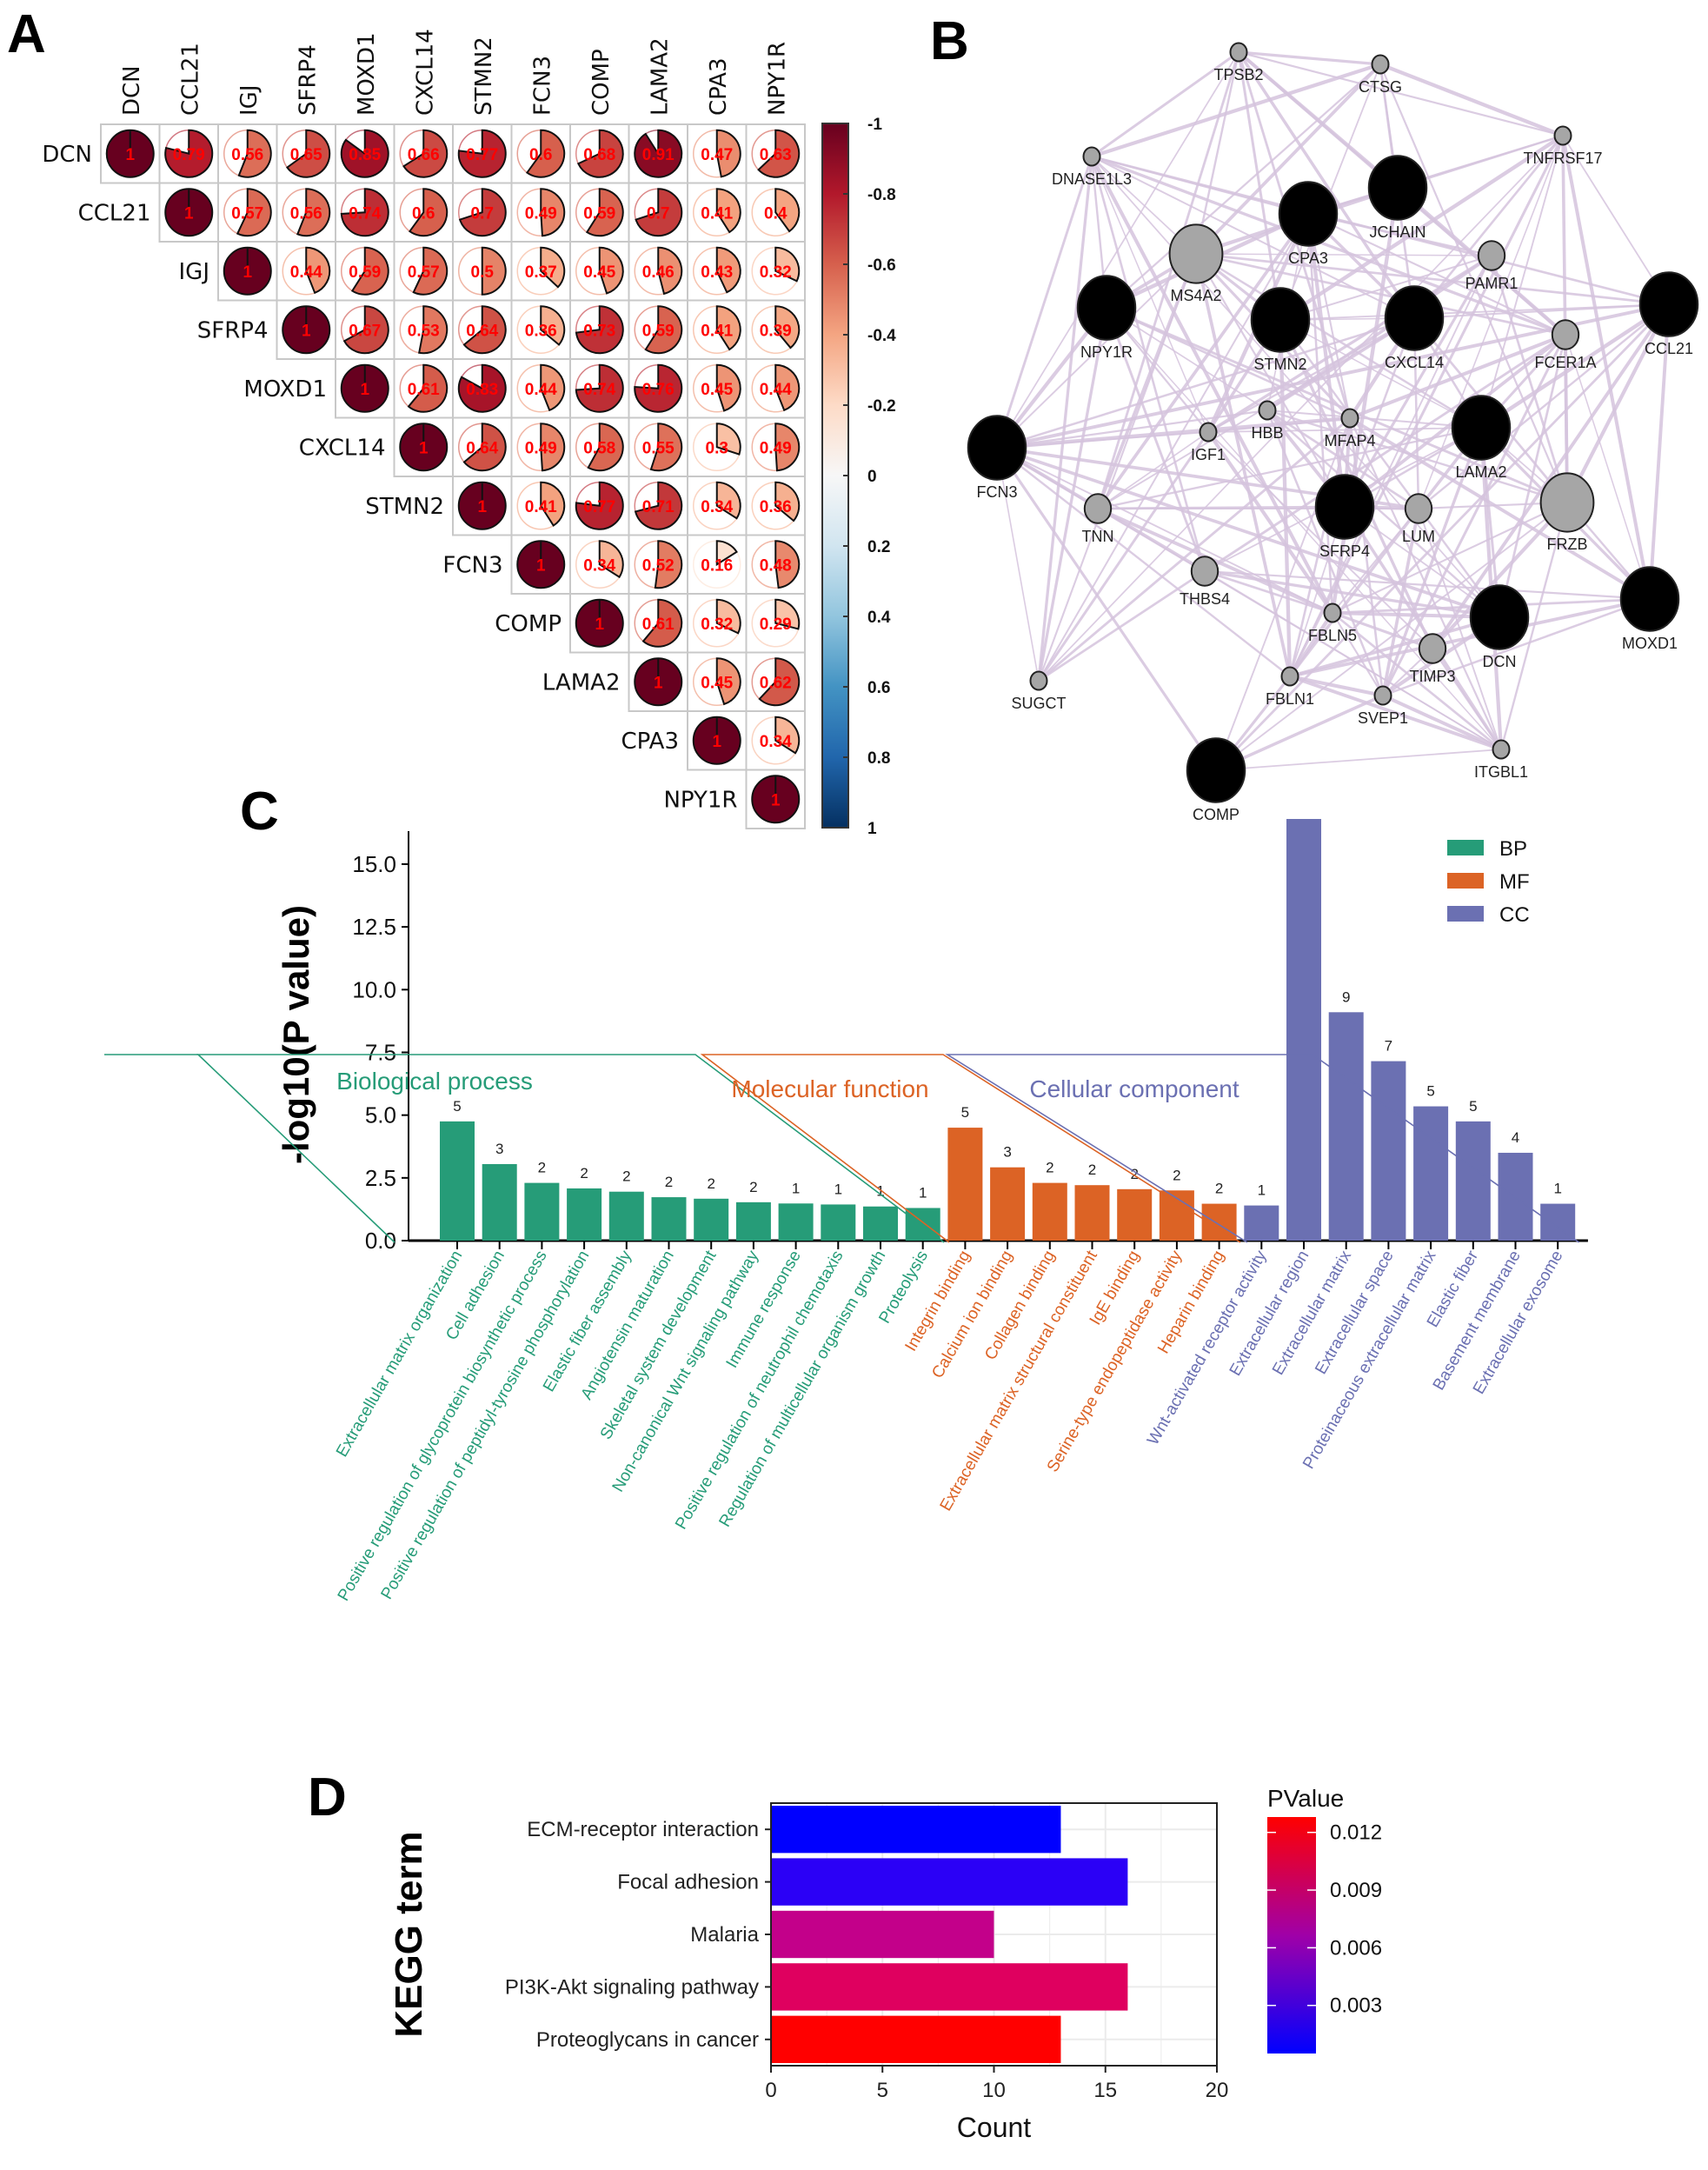  Describe the element at coordinates (717, 331) in the screenshot. I see `correlation-value: 0.41` at that location.